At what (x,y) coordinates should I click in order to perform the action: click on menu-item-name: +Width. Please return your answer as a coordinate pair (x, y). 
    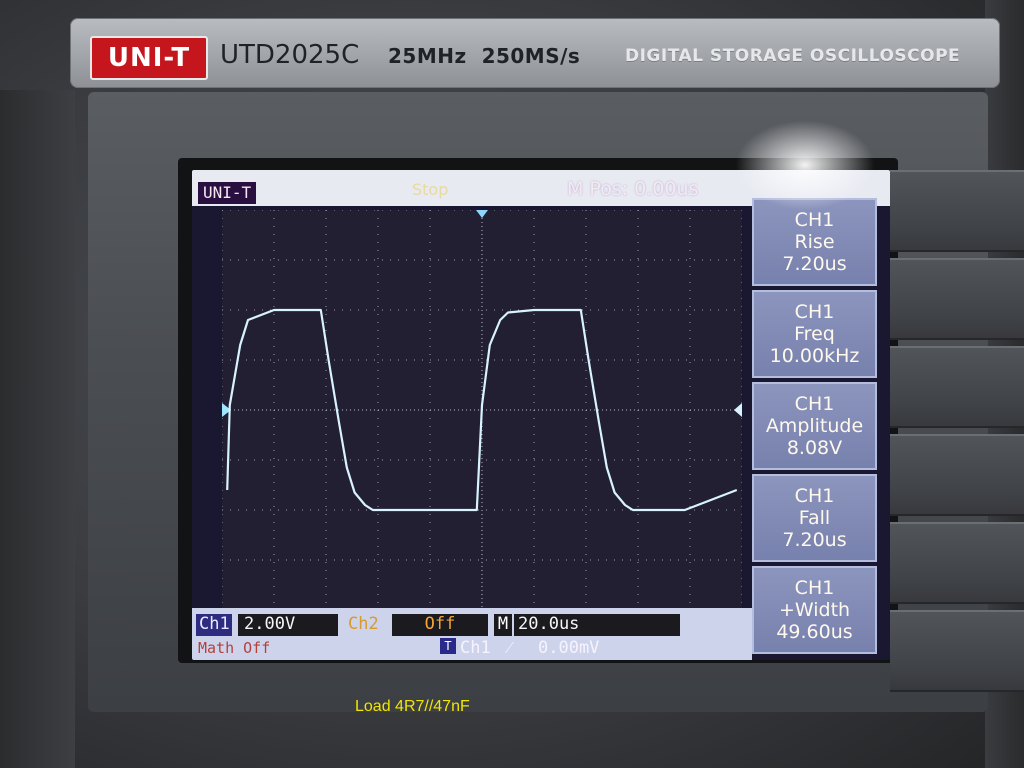
    Looking at the image, I should click on (814, 610).